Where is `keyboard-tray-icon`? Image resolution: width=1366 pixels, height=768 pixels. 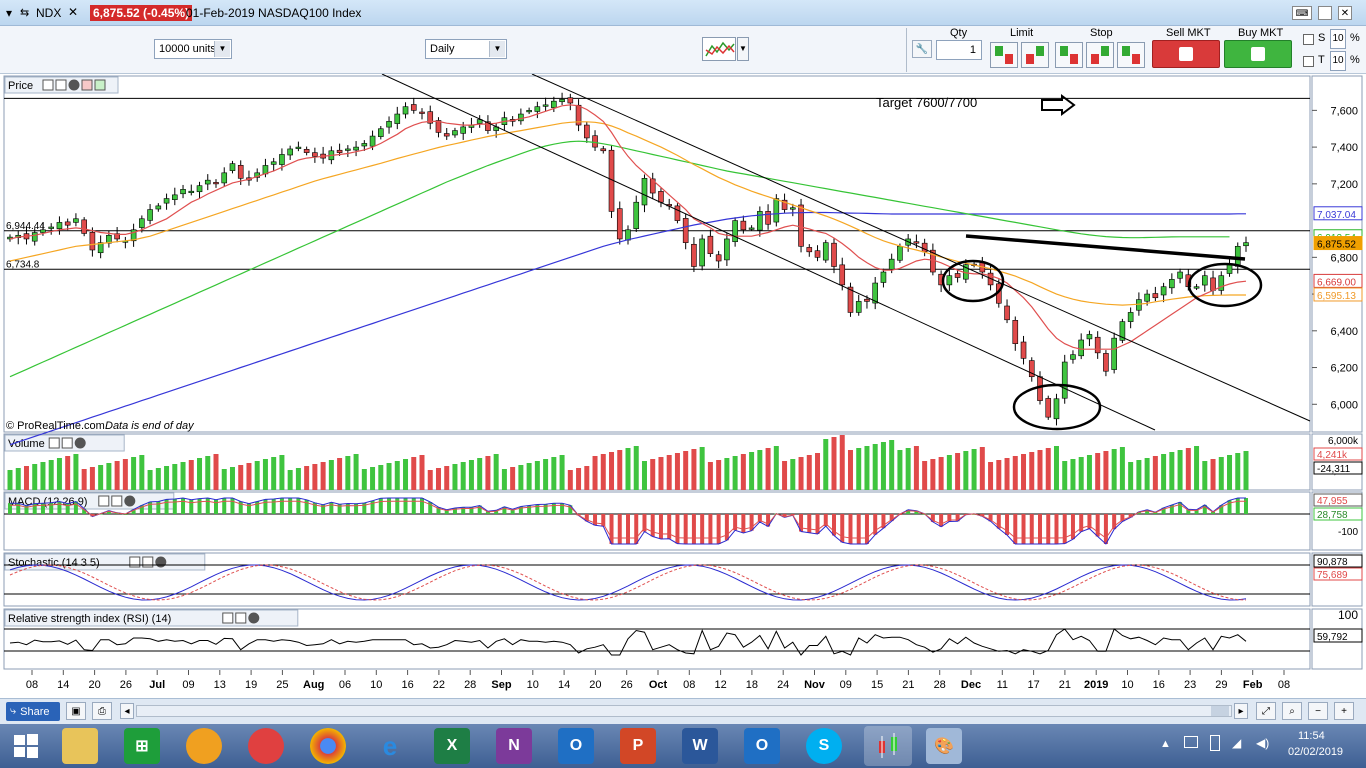
keyboard-tray-icon is located at coordinates (1191, 742).